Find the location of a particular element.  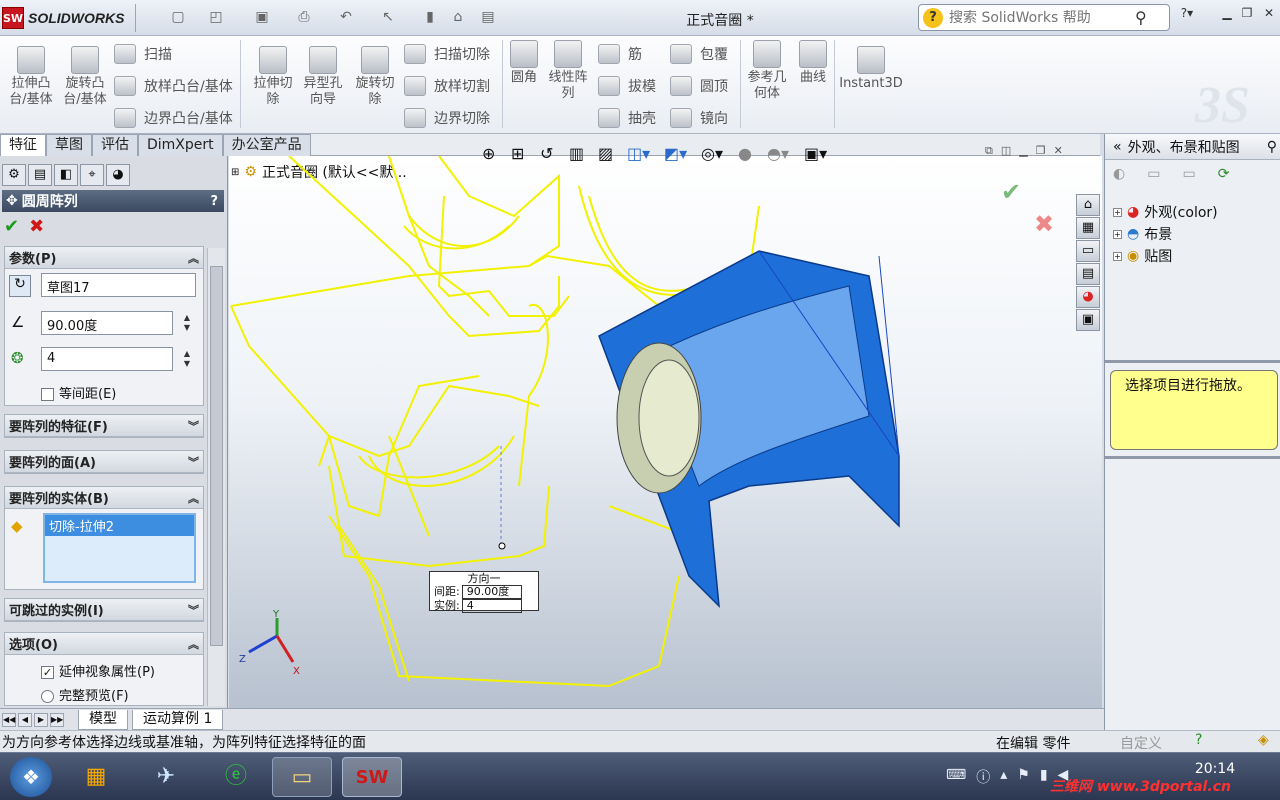

draft-button: 拔模 is located at coordinates (627, 86).